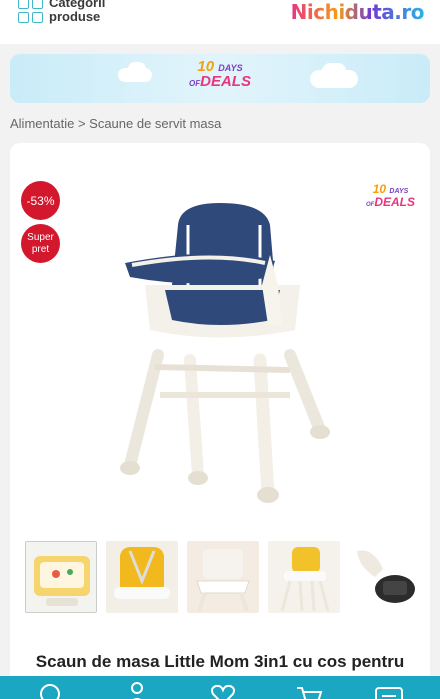 This screenshot has width=440, height=699. I want to click on search-icon, so click(51, 689).